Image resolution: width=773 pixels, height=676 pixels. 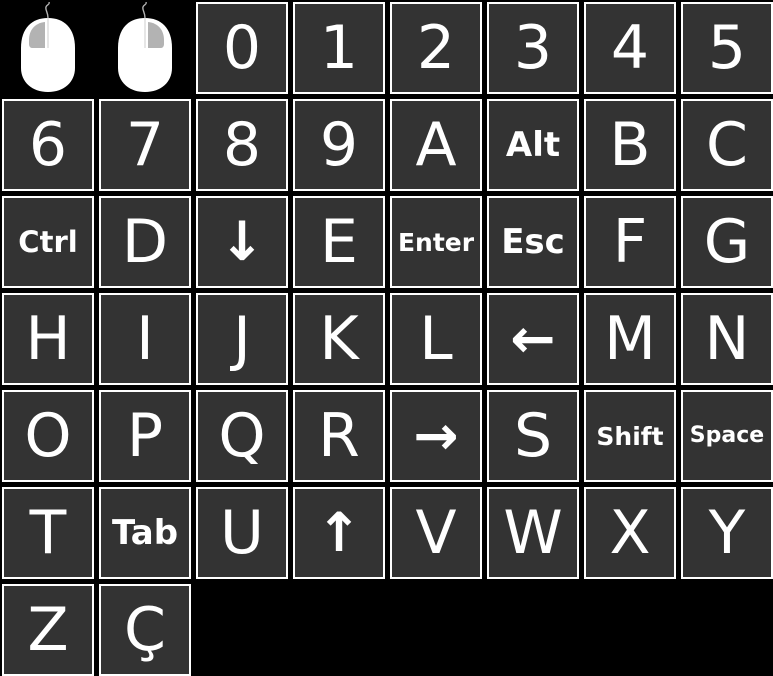 I want to click on key-r-label: R, so click(x=339, y=436).